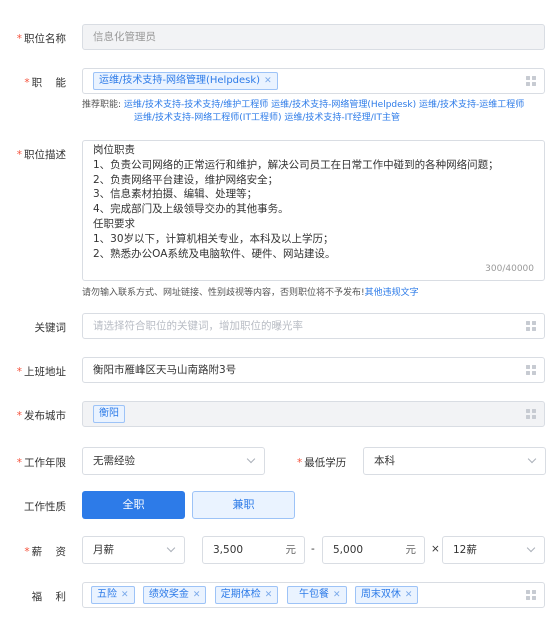 This screenshot has height=625, width=554. I want to click on salary-max-value: 5,000, so click(348, 550).